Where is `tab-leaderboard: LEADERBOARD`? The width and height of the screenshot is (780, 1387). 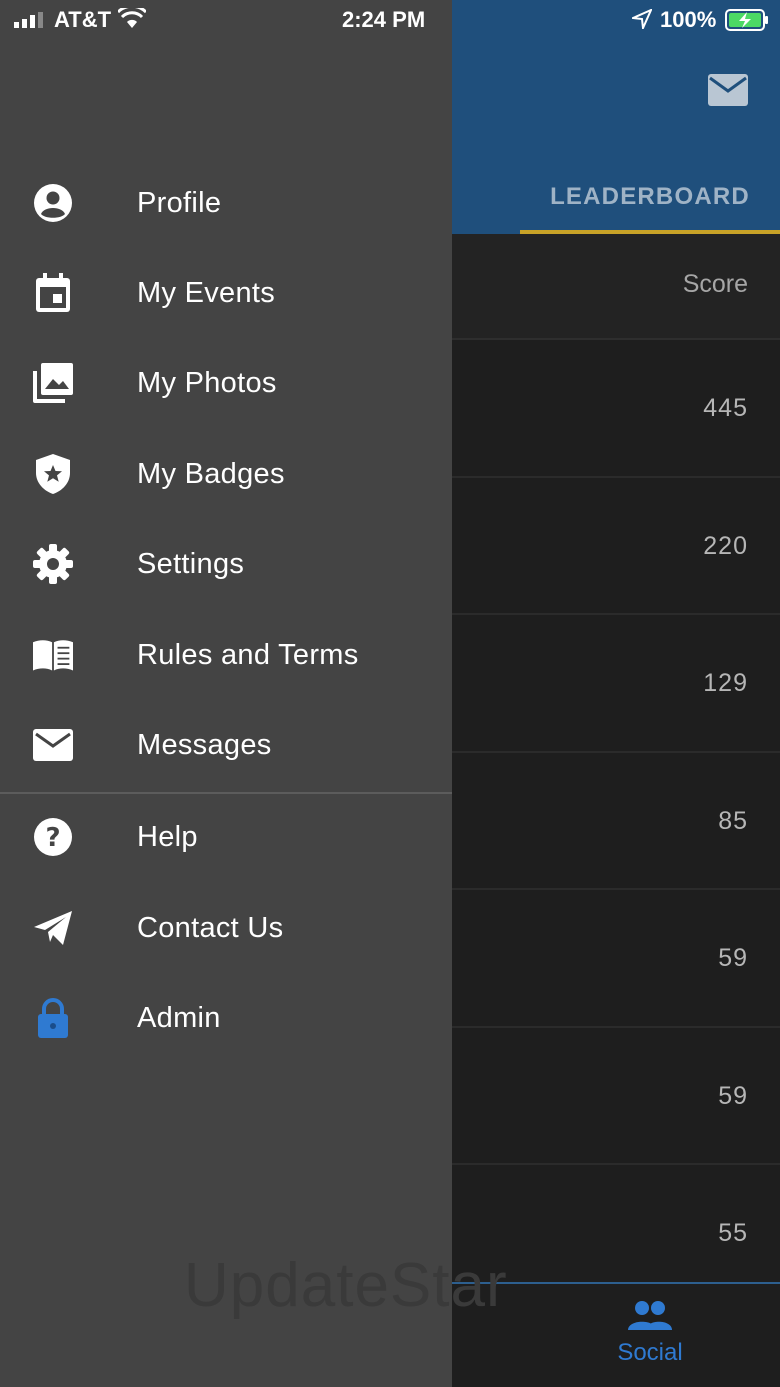 tab-leaderboard: LEADERBOARD is located at coordinates (650, 197).